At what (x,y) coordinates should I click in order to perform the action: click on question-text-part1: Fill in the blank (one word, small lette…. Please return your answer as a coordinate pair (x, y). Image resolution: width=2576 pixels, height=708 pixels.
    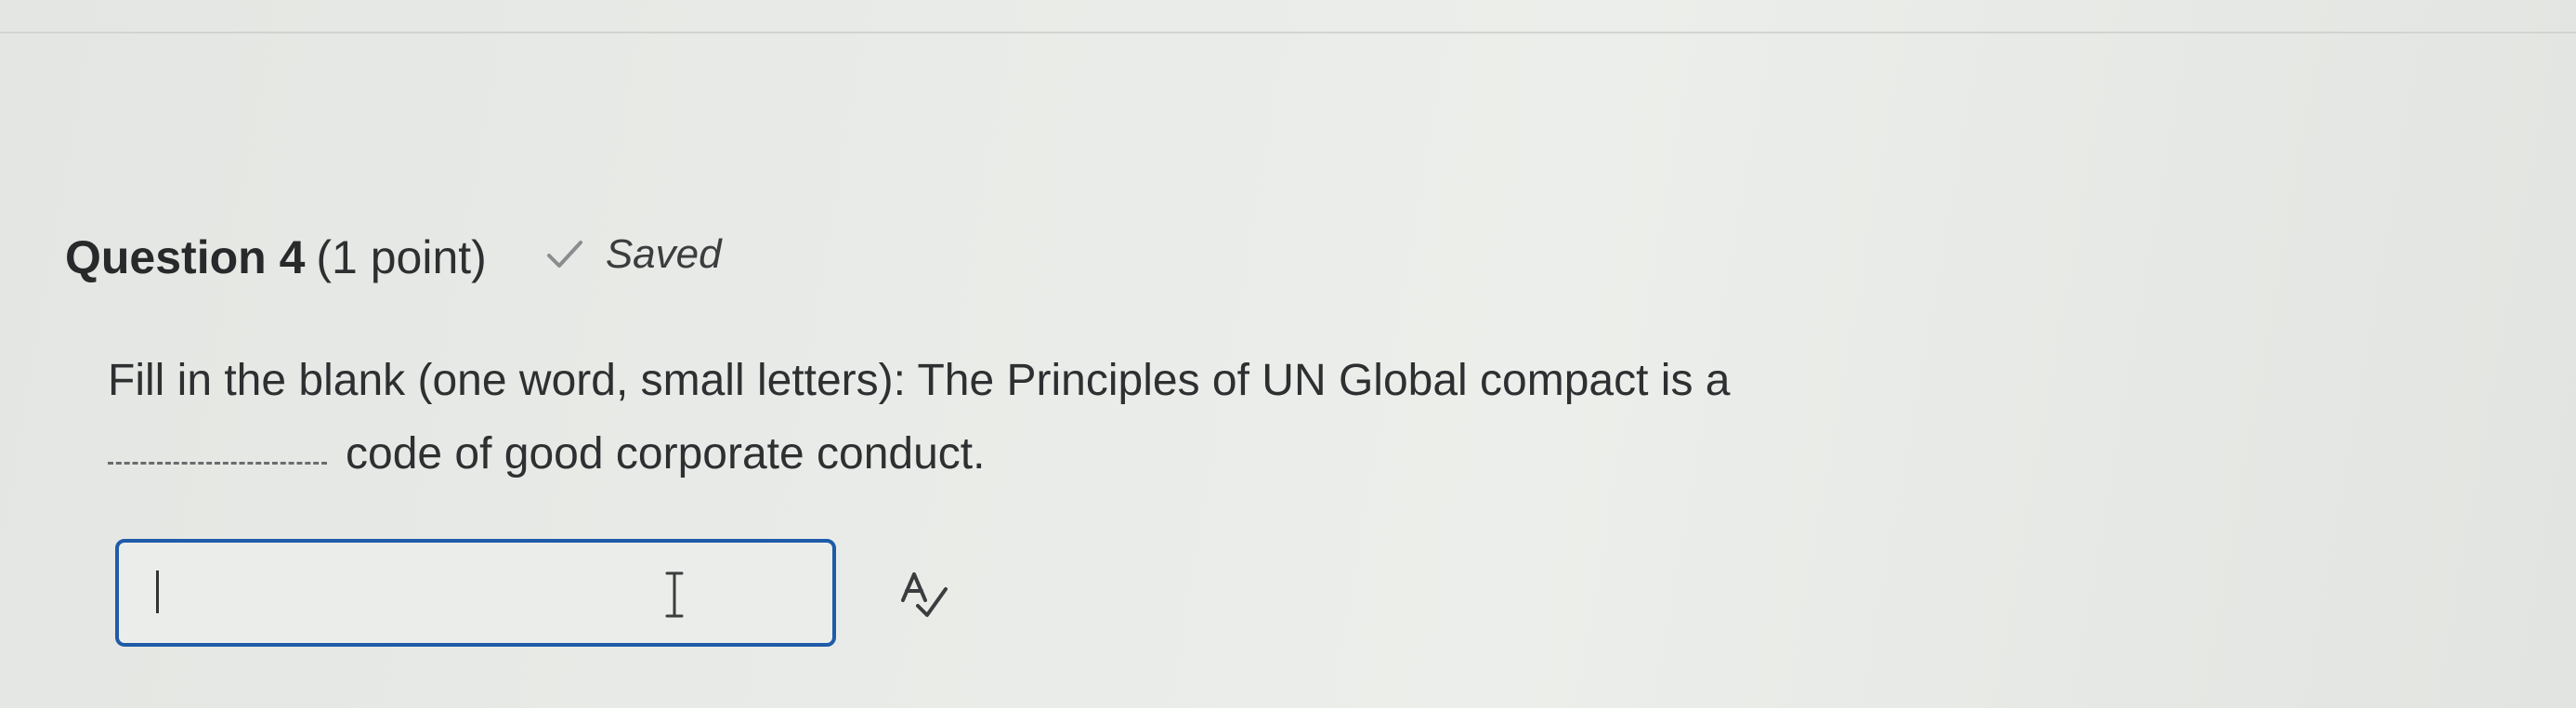
    Looking at the image, I should click on (920, 380).